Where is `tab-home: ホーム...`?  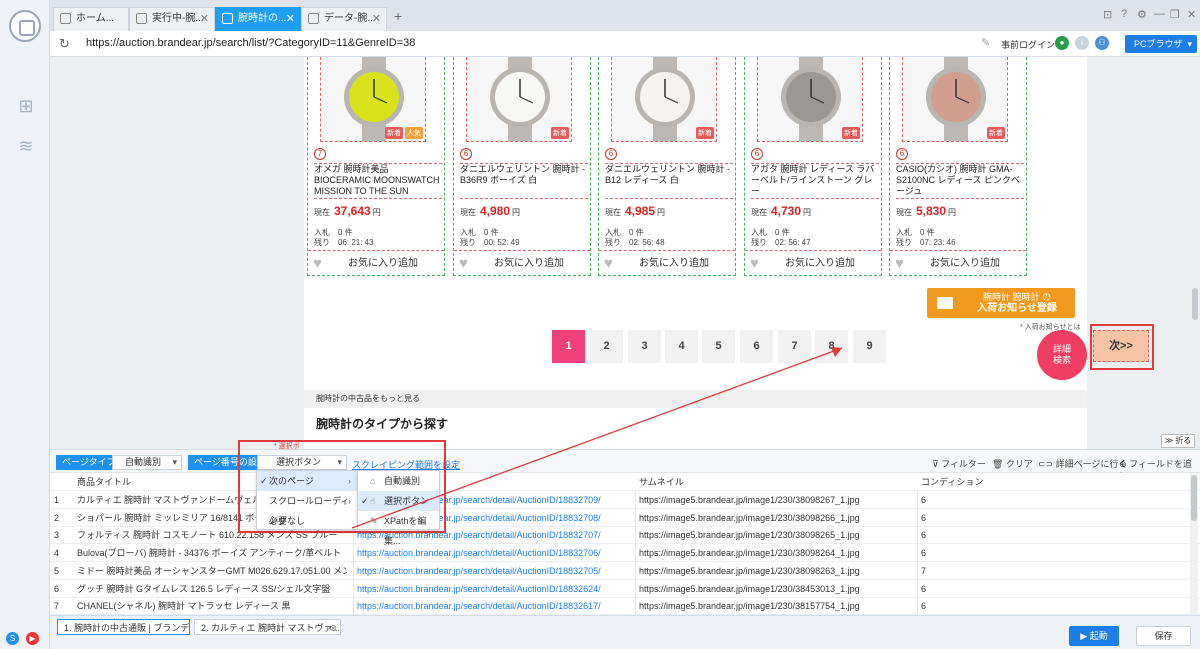
tab-home: ホーム... is located at coordinates (91, 19).